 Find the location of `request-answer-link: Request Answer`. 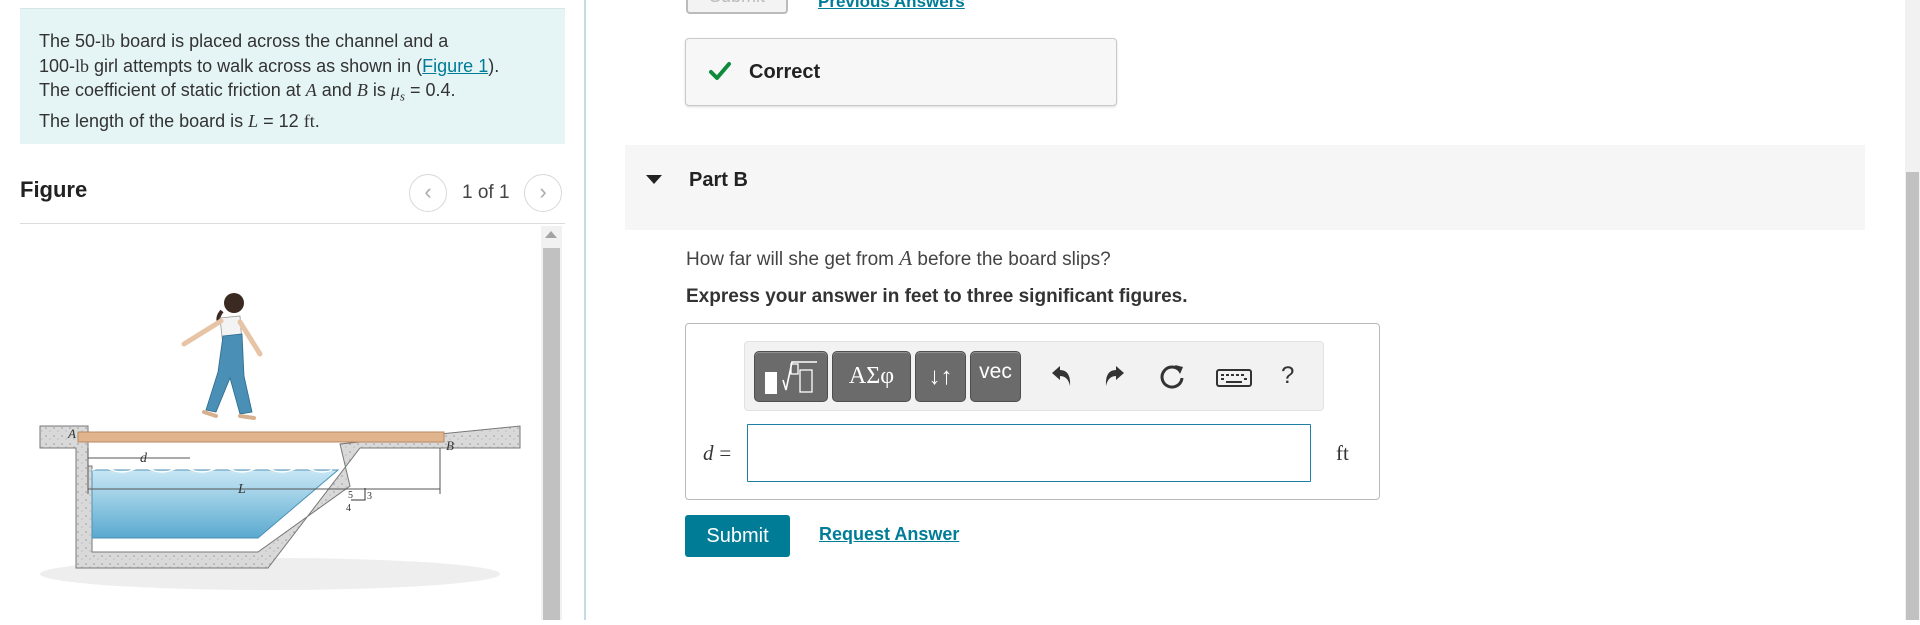

request-answer-link: Request Answer is located at coordinates (889, 534).